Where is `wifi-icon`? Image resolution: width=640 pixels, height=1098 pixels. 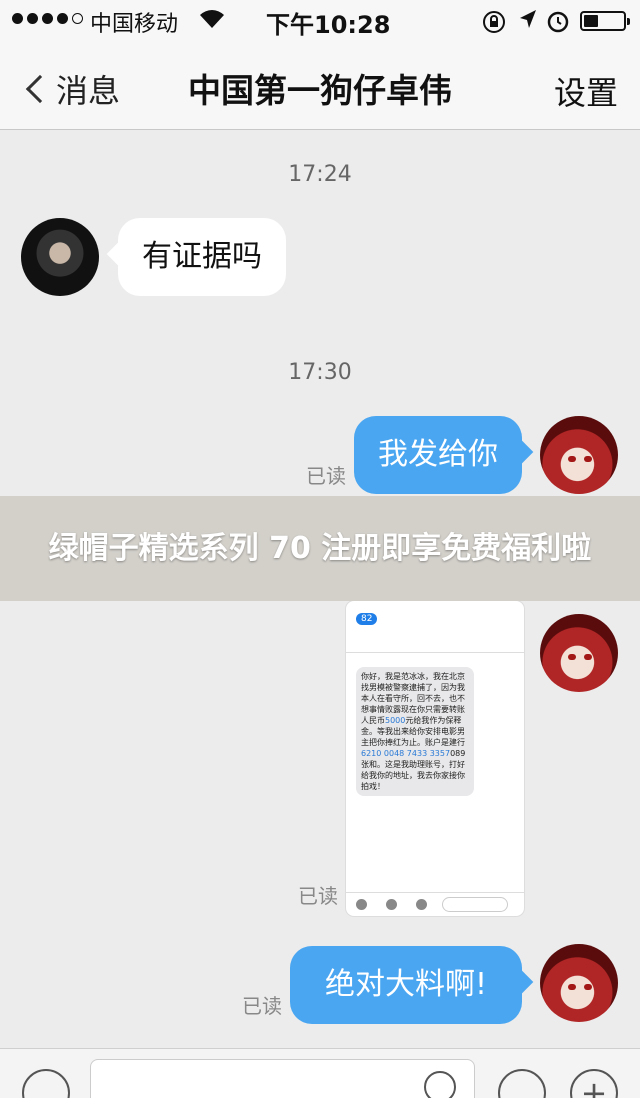 wifi-icon is located at coordinates (212, 19).